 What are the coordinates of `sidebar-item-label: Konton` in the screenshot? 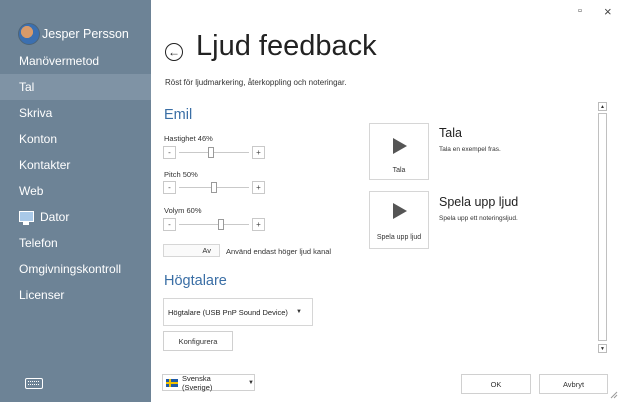 It's located at (38, 139).